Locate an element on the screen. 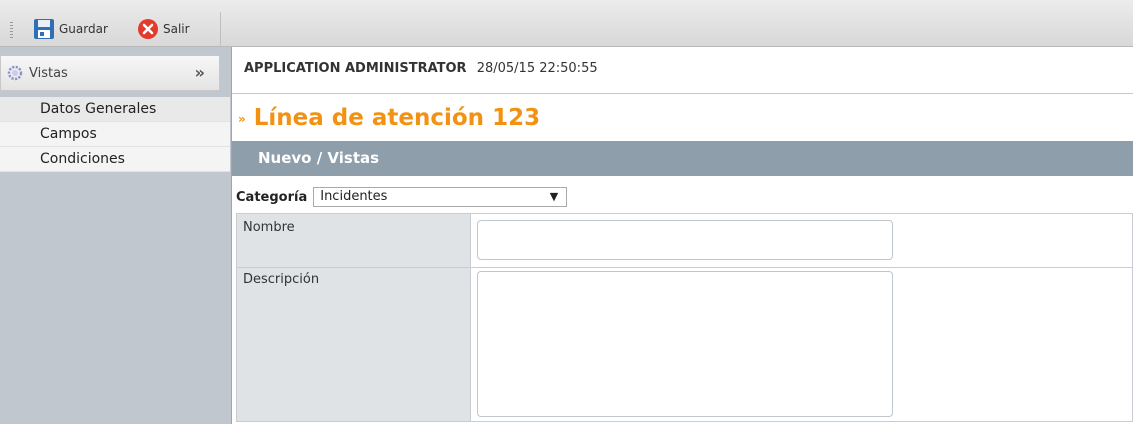 The image size is (1133, 424). description-label: Descripción is located at coordinates (281, 279).